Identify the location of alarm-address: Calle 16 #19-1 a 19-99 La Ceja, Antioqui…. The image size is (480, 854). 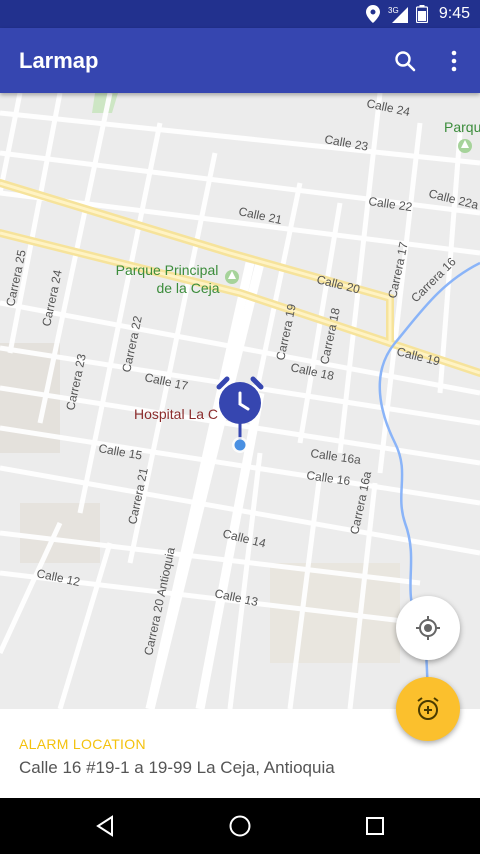
(177, 767).